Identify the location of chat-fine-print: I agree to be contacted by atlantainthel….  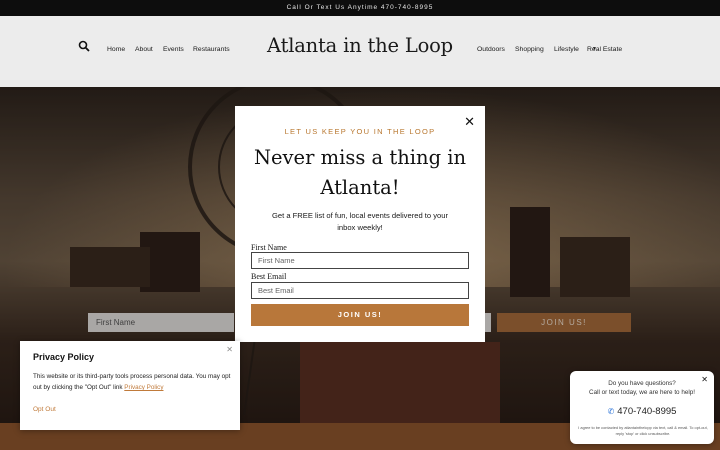
(643, 430).